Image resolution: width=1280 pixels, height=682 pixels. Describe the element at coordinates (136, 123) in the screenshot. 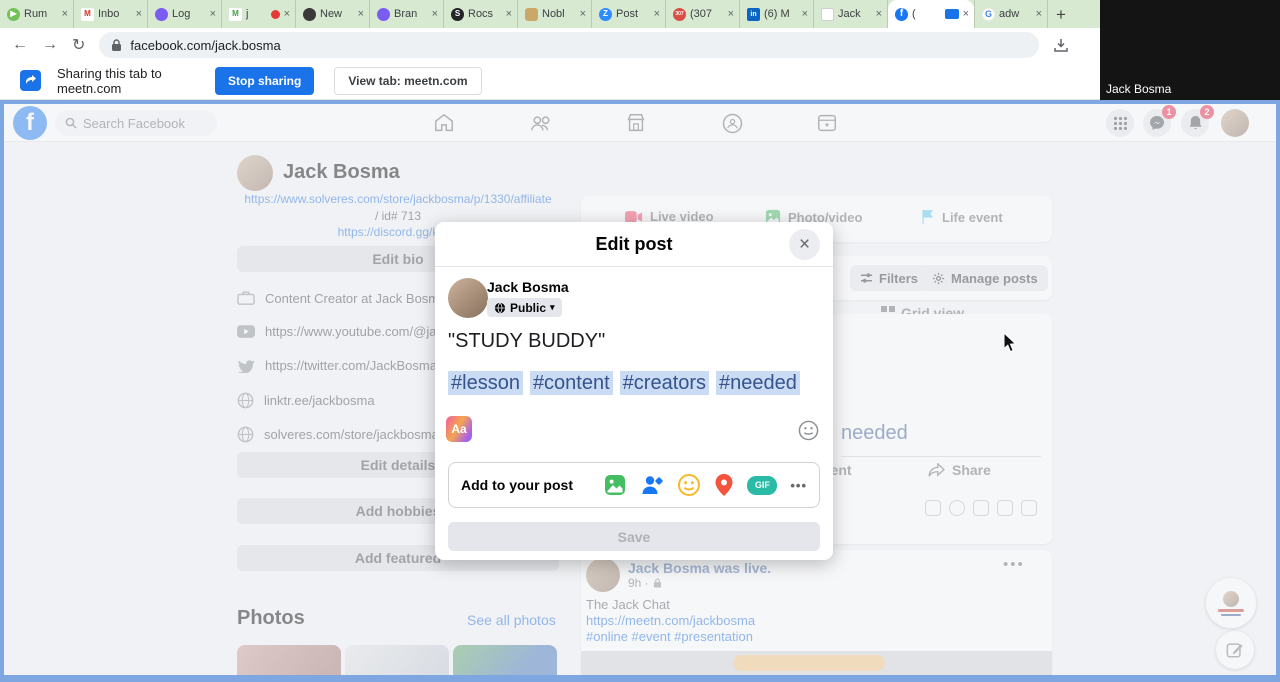

I see `search-input: Search Facebook` at that location.